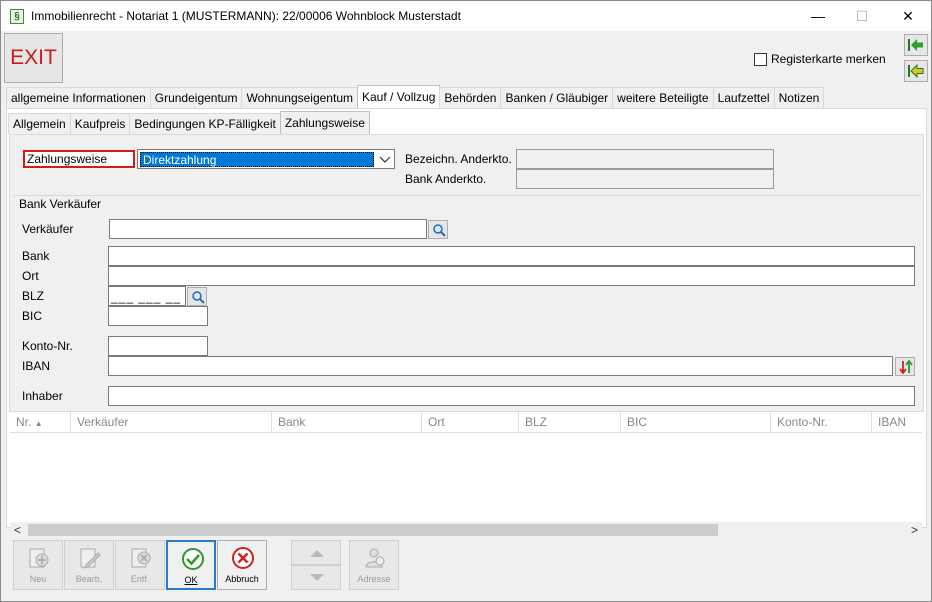 Image resolution: width=932 pixels, height=602 pixels. What do you see at coordinates (324, 122) in the screenshot?
I see `subtab-zahlungsweise: Zahlungsweise` at bounding box center [324, 122].